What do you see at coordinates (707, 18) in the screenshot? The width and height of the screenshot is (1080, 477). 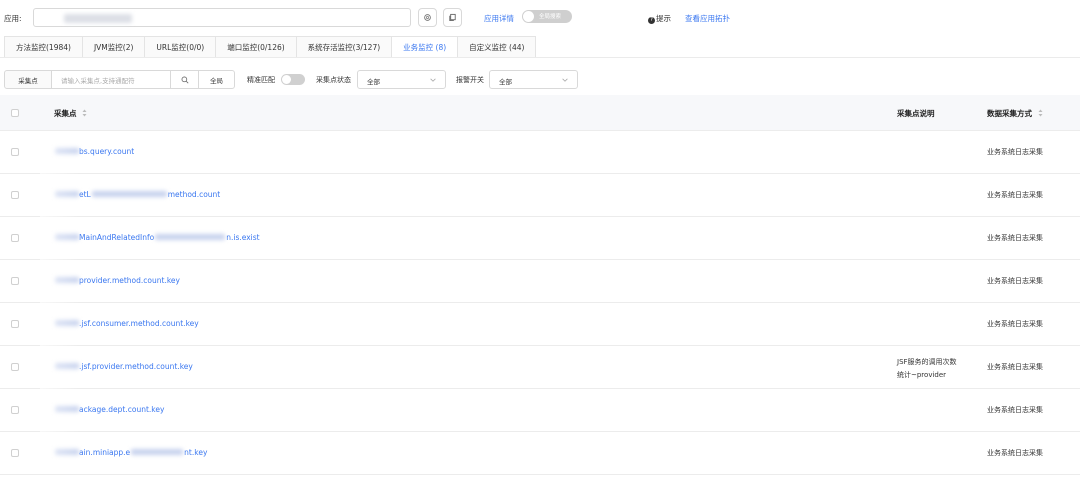 I see `topology-link: 查看应用拓扑` at bounding box center [707, 18].